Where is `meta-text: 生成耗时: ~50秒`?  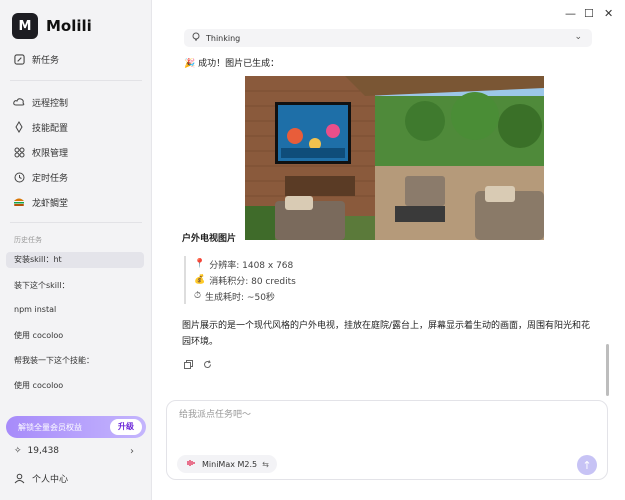
meta-text: 生成耗时: ~50秒 is located at coordinates (240, 297).